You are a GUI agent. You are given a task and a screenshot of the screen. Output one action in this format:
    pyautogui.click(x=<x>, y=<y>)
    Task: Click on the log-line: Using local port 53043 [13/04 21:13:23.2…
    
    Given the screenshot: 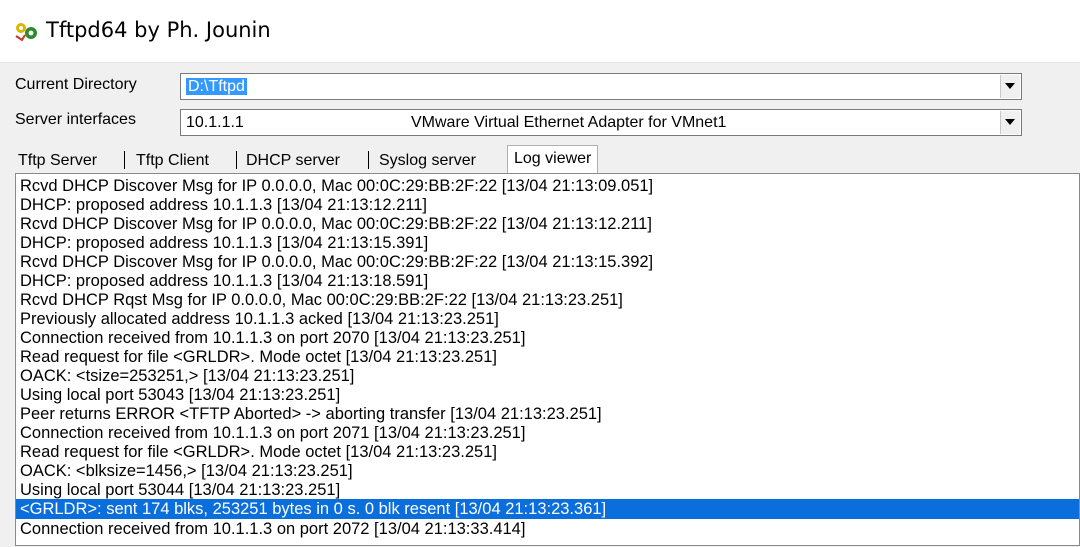 What is the action you would take?
    pyautogui.click(x=180, y=395)
    